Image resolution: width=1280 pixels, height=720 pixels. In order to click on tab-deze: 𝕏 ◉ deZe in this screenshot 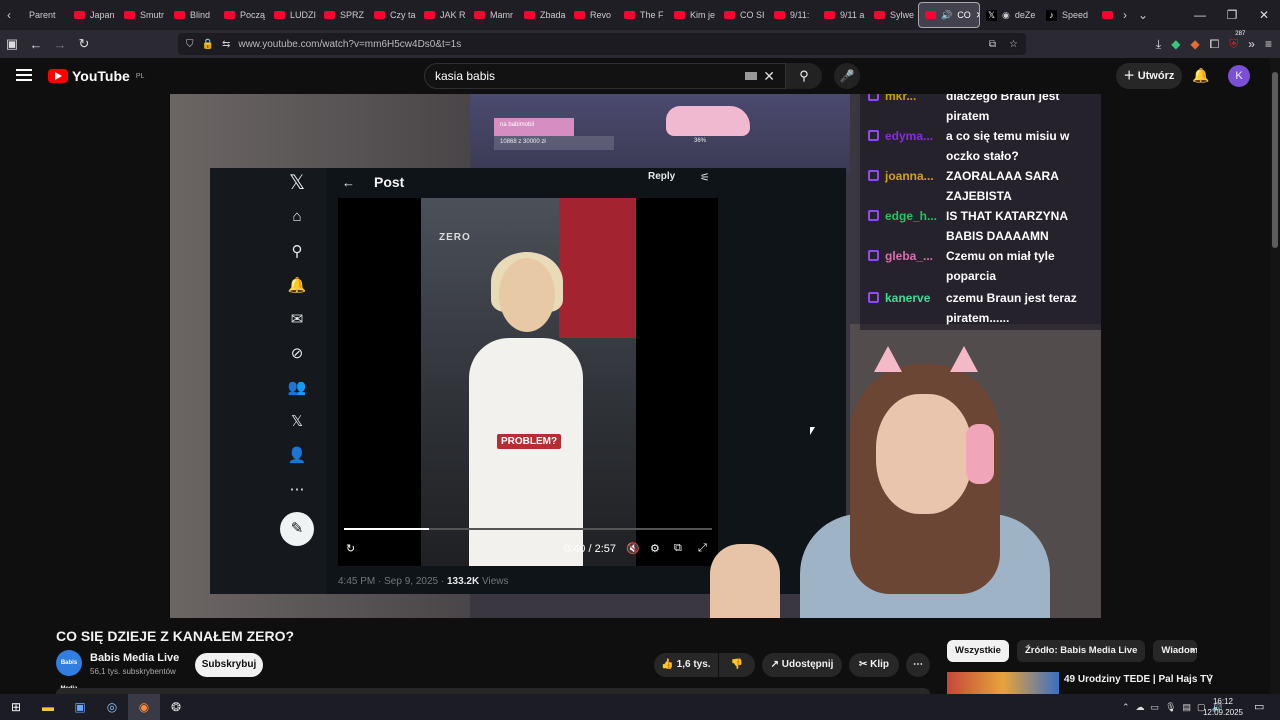, I will do `click(1010, 15)`.